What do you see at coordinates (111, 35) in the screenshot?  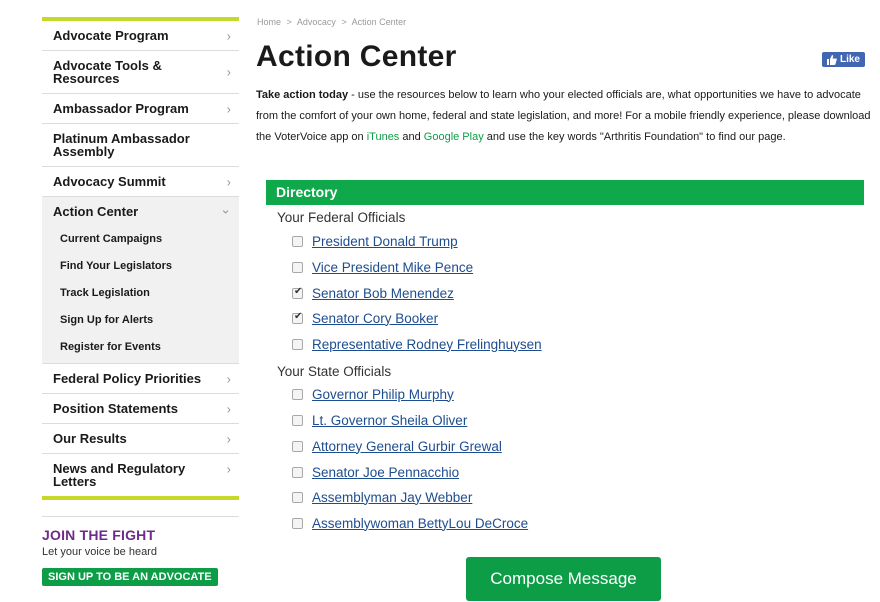 I see `sidebar-item-label: Advocate Program` at bounding box center [111, 35].